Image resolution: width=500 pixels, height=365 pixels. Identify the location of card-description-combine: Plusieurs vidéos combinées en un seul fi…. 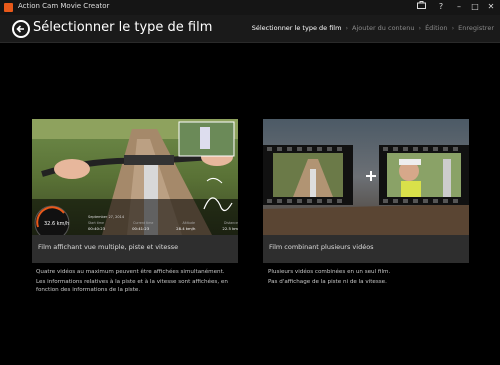
(368, 278).